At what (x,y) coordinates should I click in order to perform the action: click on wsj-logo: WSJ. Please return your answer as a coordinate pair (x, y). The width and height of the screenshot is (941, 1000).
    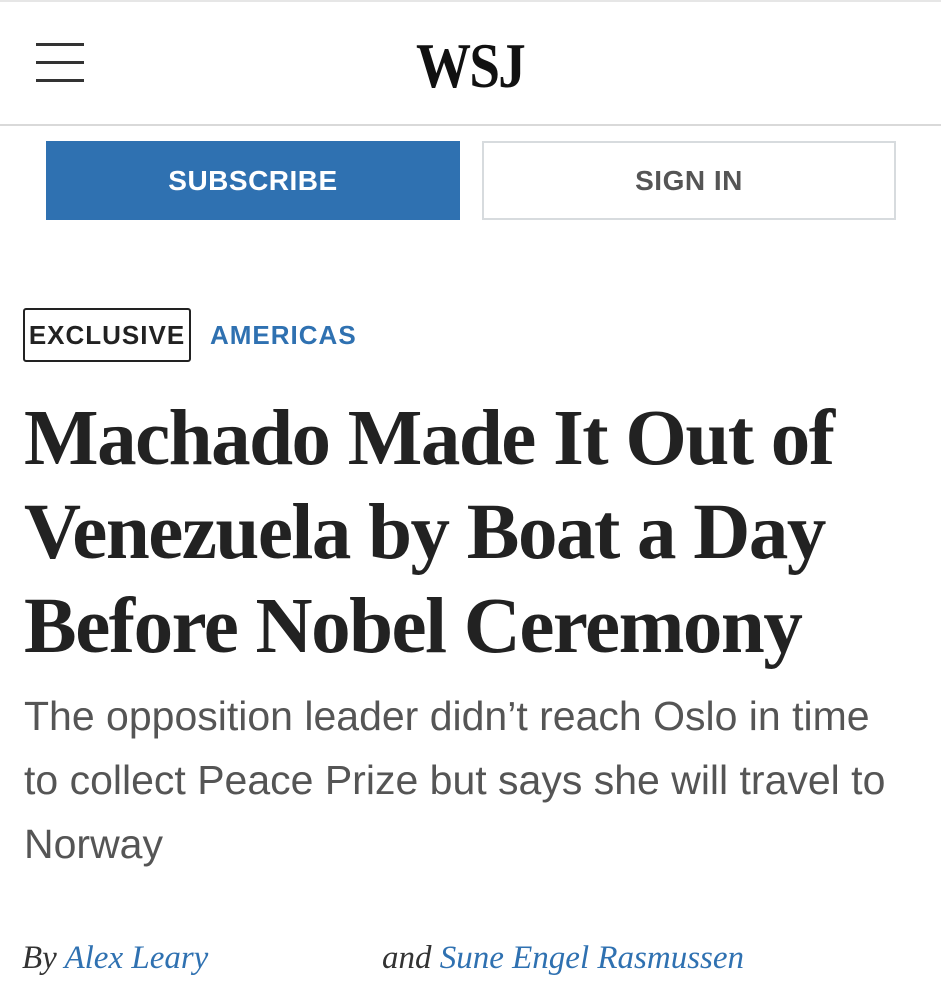
    Looking at the image, I should click on (470, 66).